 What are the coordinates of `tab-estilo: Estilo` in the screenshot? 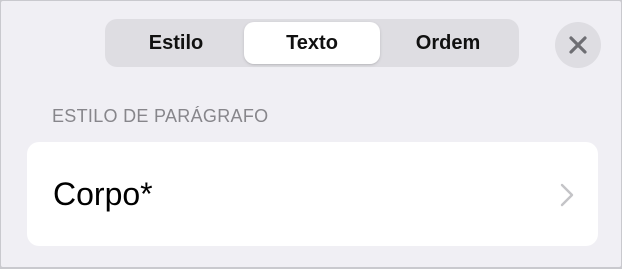 It's located at (176, 43).